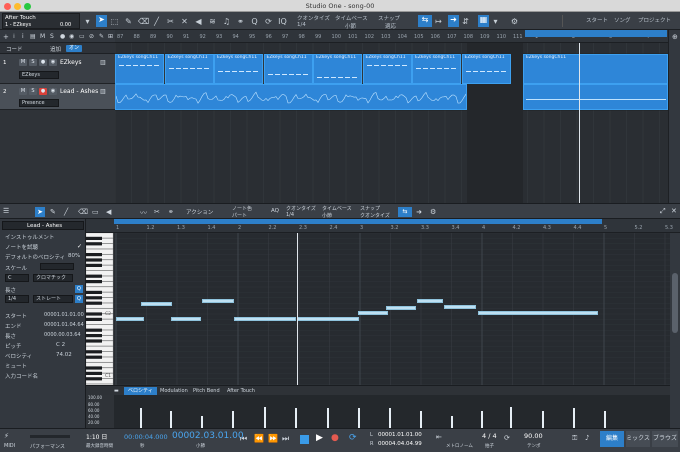 The height and width of the screenshot is (452, 680). What do you see at coordinates (17, 278) in the screenshot?
I see `scale-root-select: C` at bounding box center [17, 278].